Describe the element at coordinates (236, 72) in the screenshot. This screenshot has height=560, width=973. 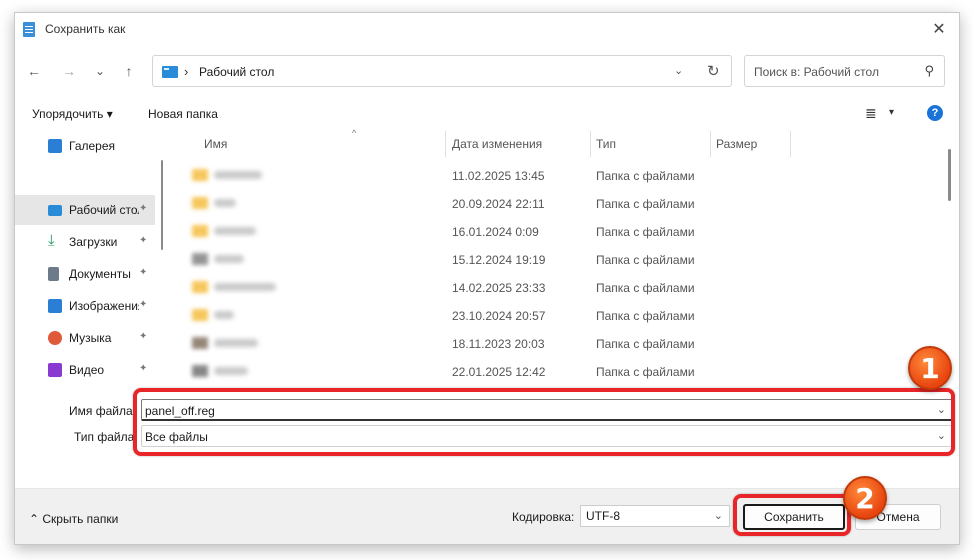
I see `breadcrumb-desktop: Рабочий стол` at that location.